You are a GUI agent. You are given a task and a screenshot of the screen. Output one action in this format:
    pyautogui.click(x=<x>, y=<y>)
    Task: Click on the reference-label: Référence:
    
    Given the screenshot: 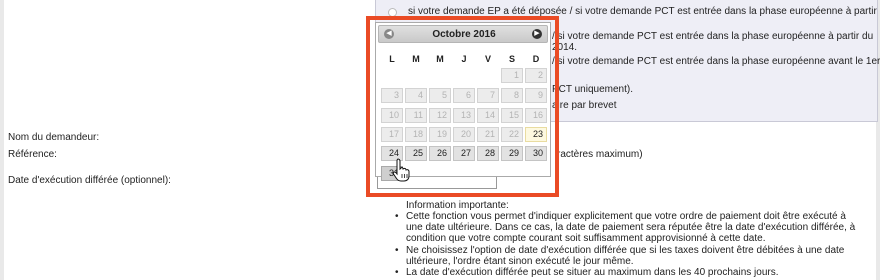 What is the action you would take?
    pyautogui.click(x=32, y=154)
    